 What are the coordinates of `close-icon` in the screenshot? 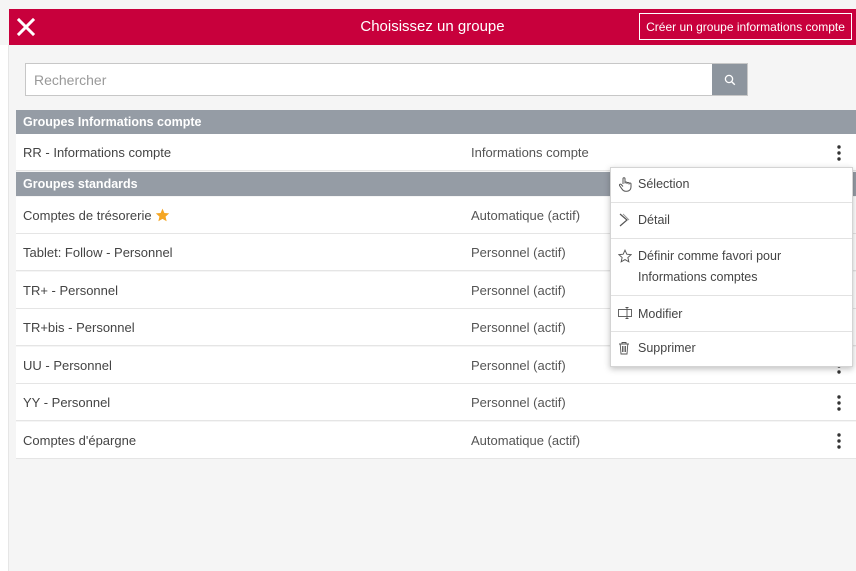 It's located at (26, 27).